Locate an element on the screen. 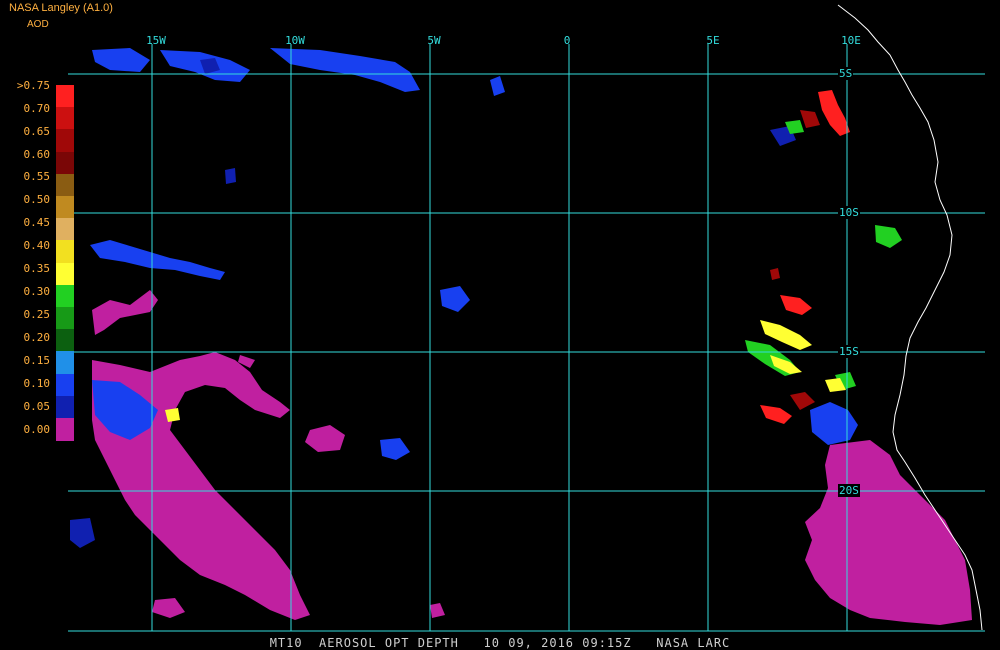 This screenshot has height=650, width=1000. legend-label: 0.50 is located at coordinates (37, 199).